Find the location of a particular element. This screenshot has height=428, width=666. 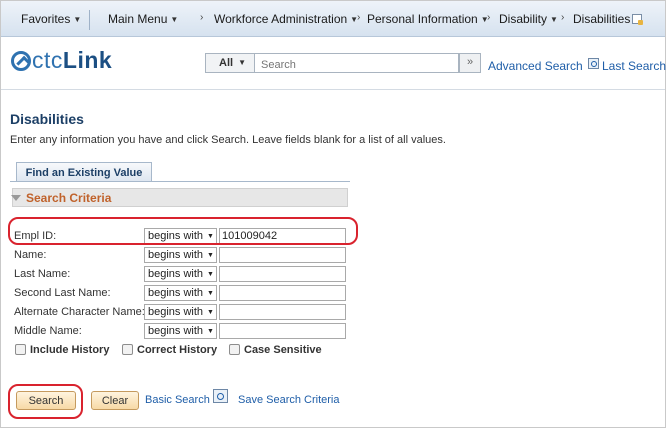

second-last-name-input is located at coordinates (282, 293).